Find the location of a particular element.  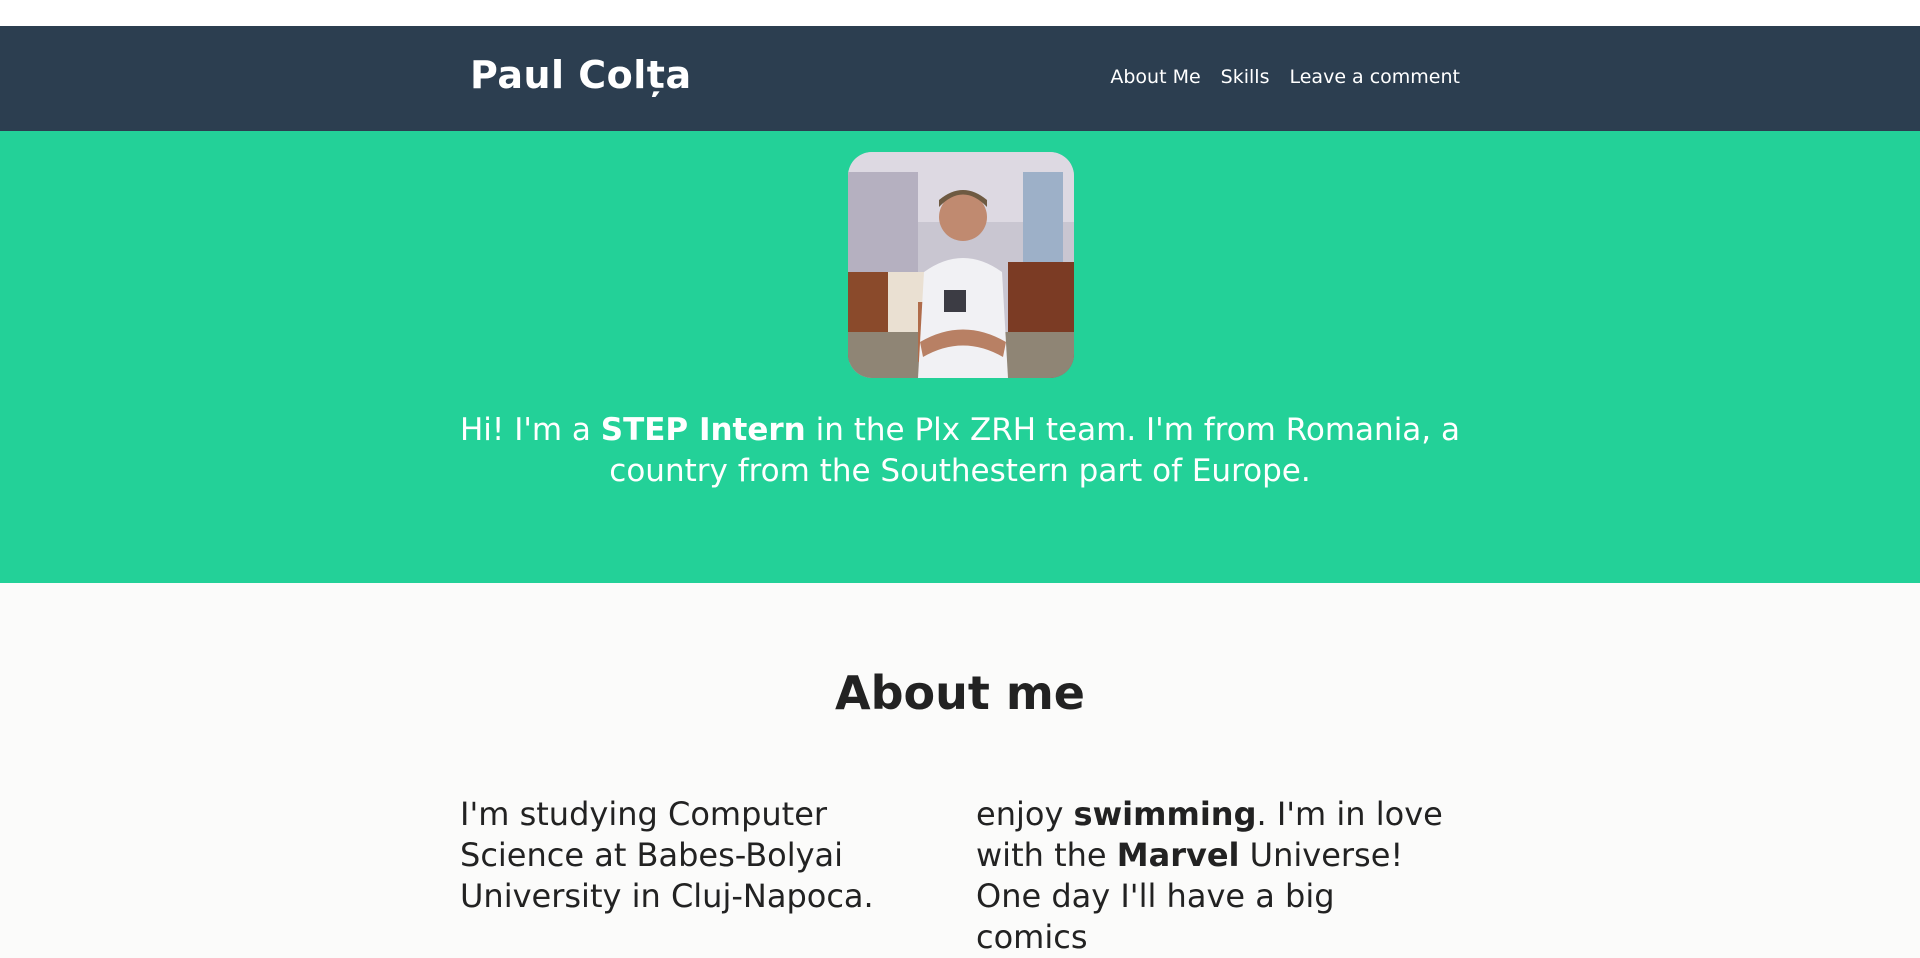

profile-photo is located at coordinates (961, 265).